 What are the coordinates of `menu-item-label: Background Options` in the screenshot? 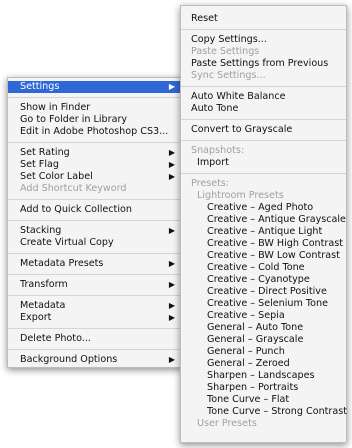 It's located at (69, 359).